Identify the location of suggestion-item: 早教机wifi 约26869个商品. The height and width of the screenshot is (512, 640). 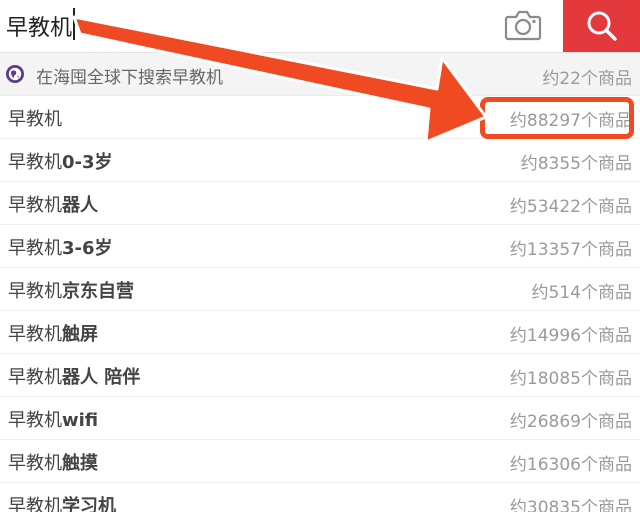
(320, 418).